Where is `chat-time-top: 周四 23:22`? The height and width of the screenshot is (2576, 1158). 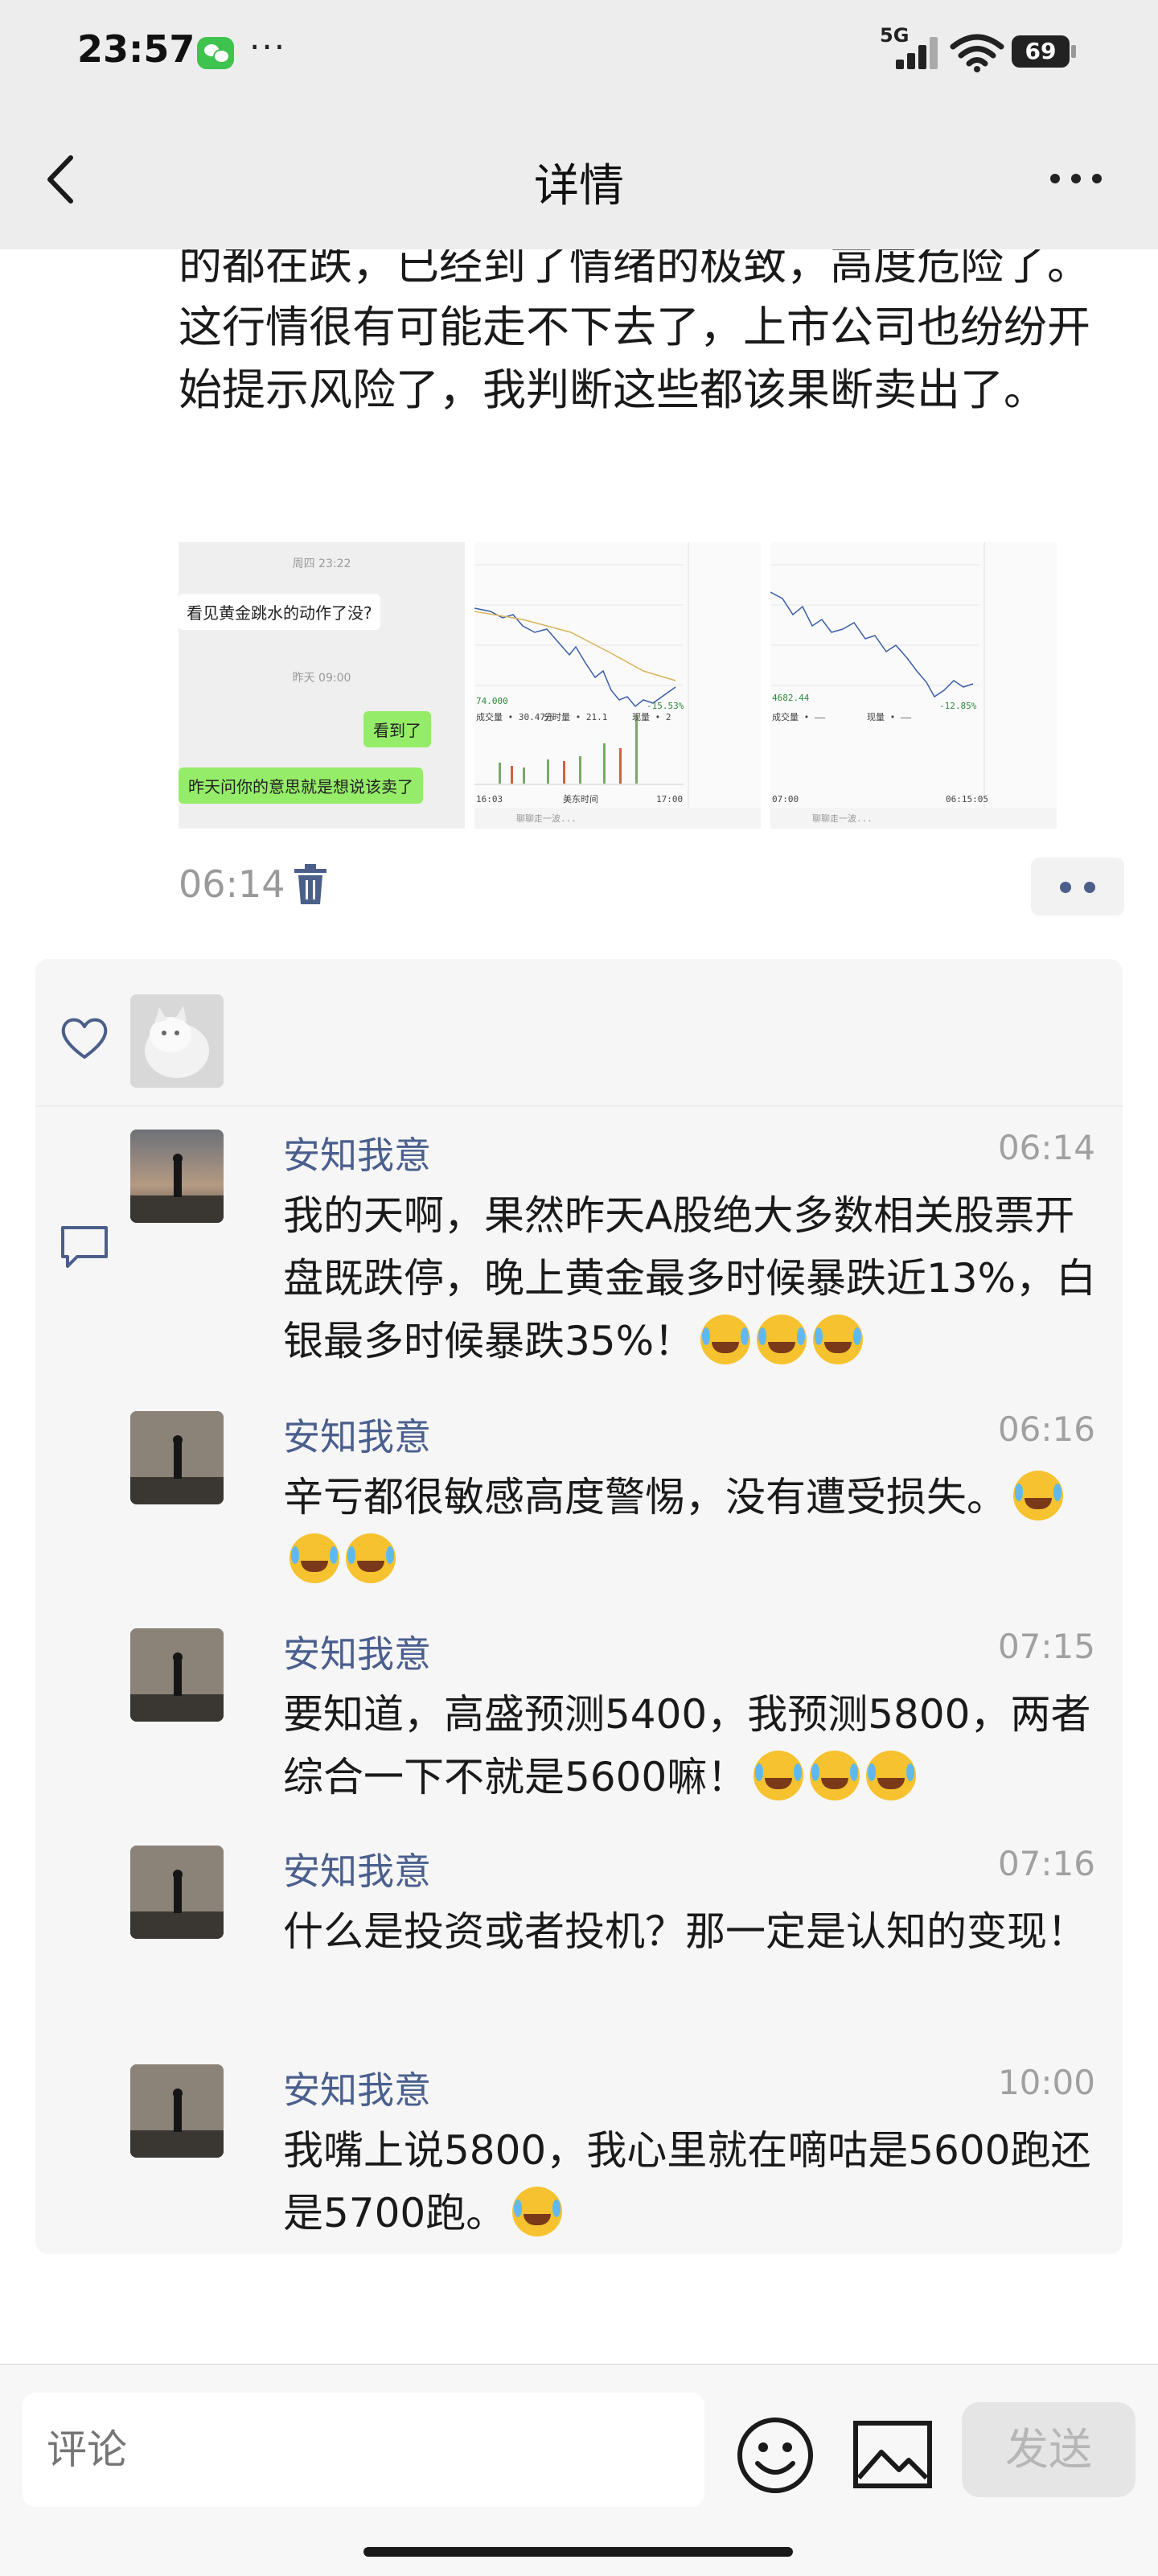
chat-time-top: 周四 23:22 is located at coordinates (321, 564).